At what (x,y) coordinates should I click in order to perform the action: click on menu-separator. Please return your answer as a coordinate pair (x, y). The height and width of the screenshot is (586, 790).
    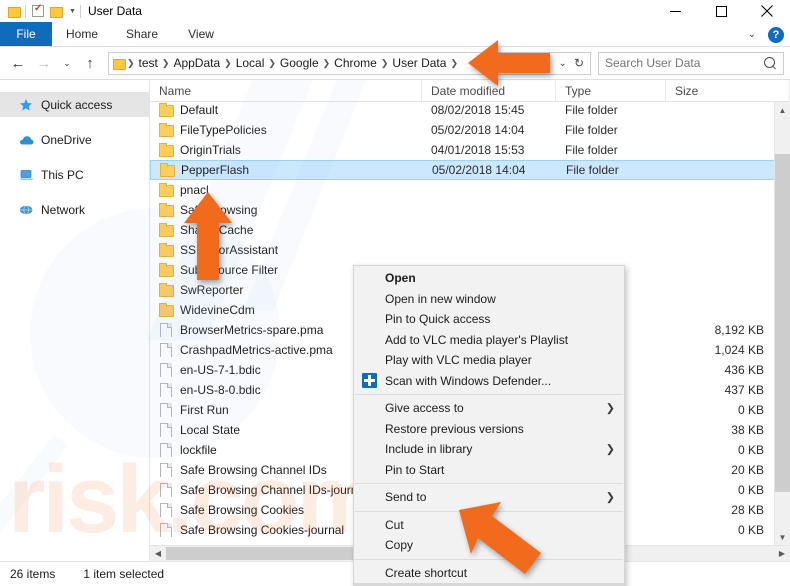
    Looking at the image, I should click on (489, 394).